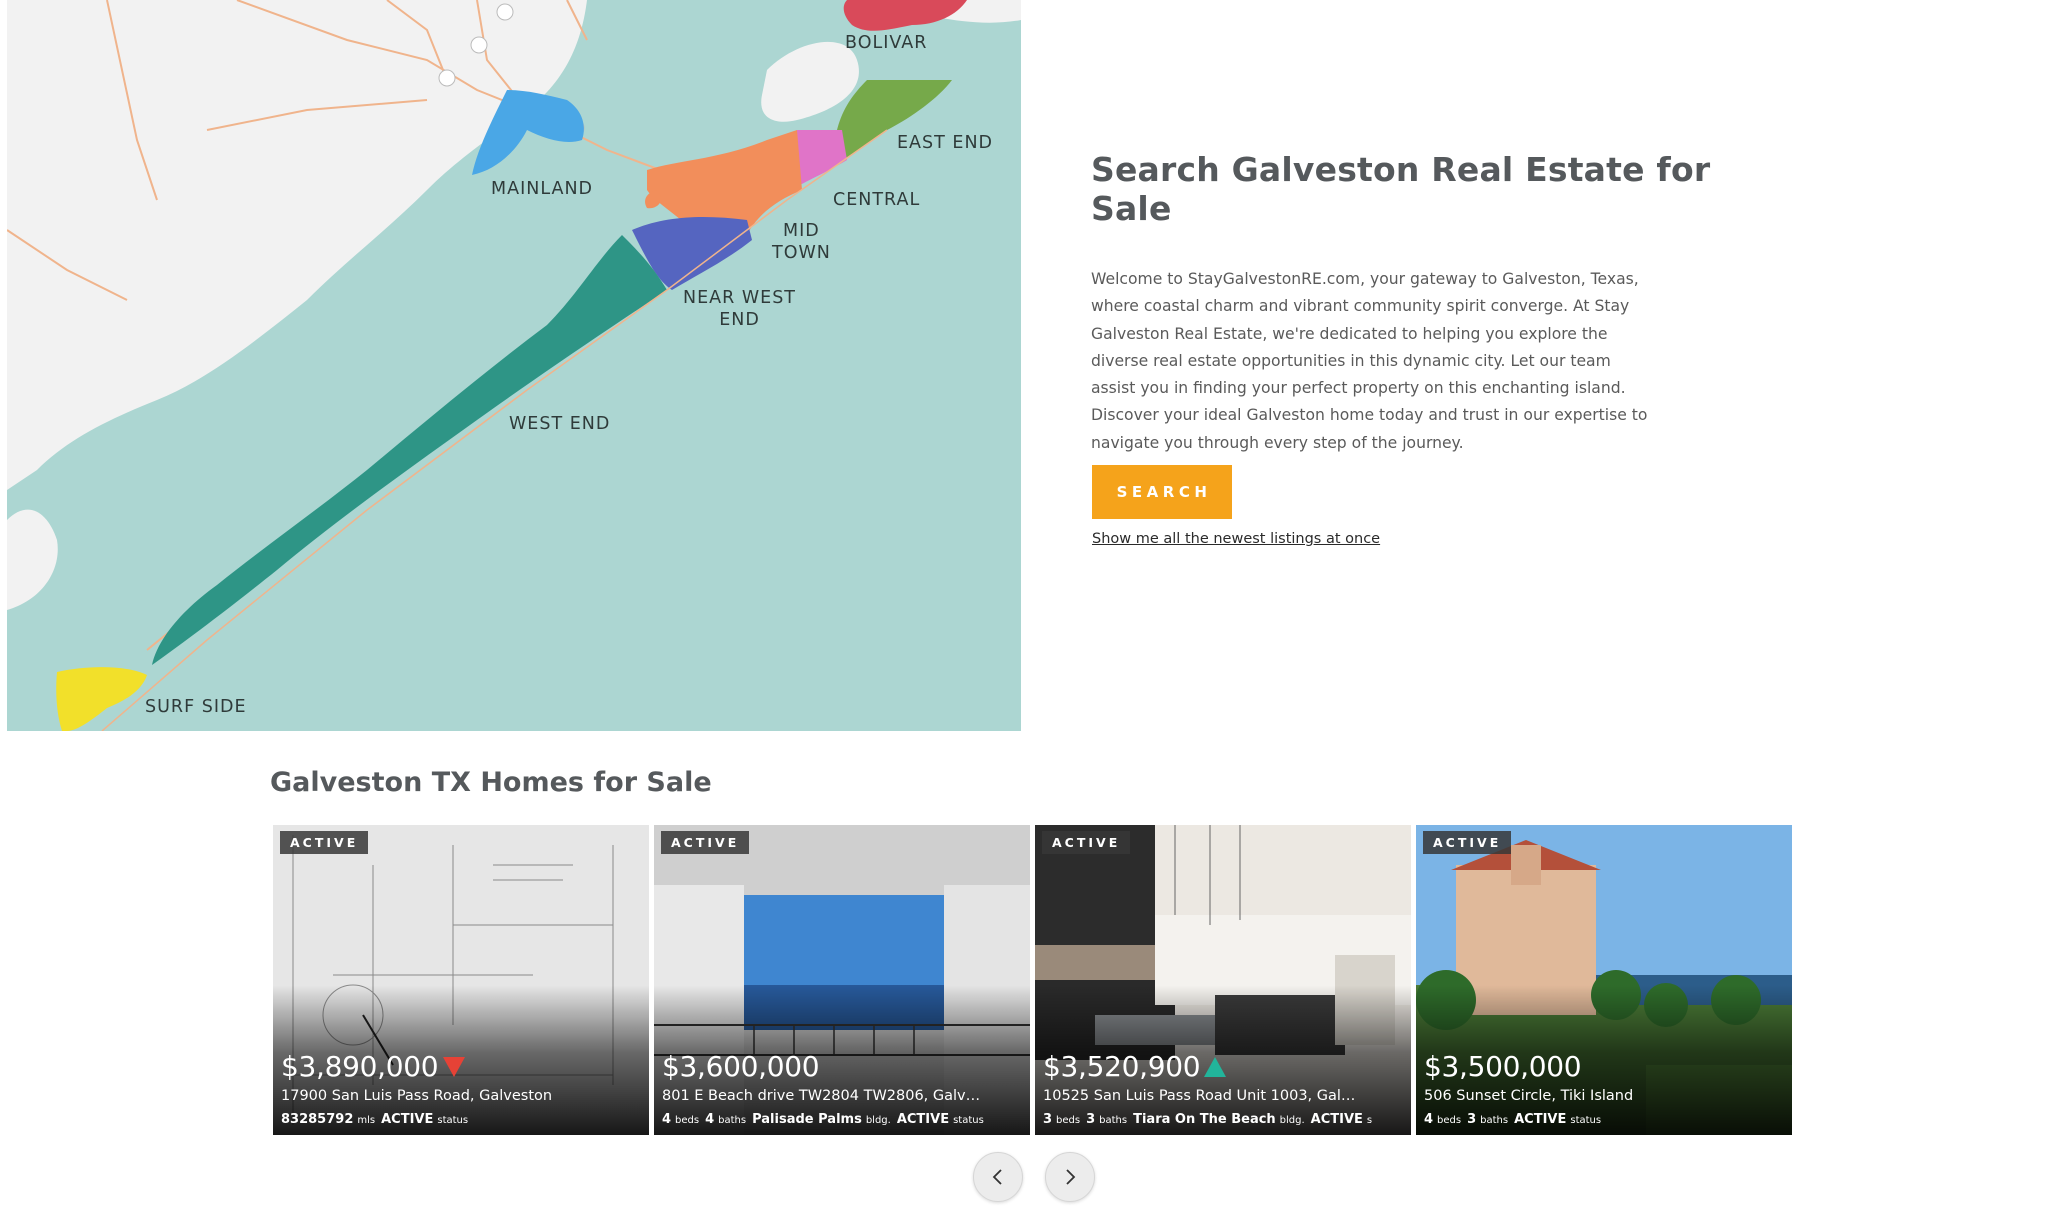 The height and width of the screenshot is (1229, 2048). I want to click on chevron-right-icon, so click(1071, 1177).